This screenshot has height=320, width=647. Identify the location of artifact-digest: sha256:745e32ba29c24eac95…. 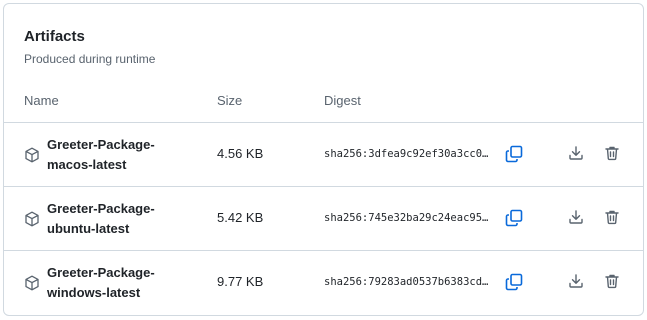
(406, 218).